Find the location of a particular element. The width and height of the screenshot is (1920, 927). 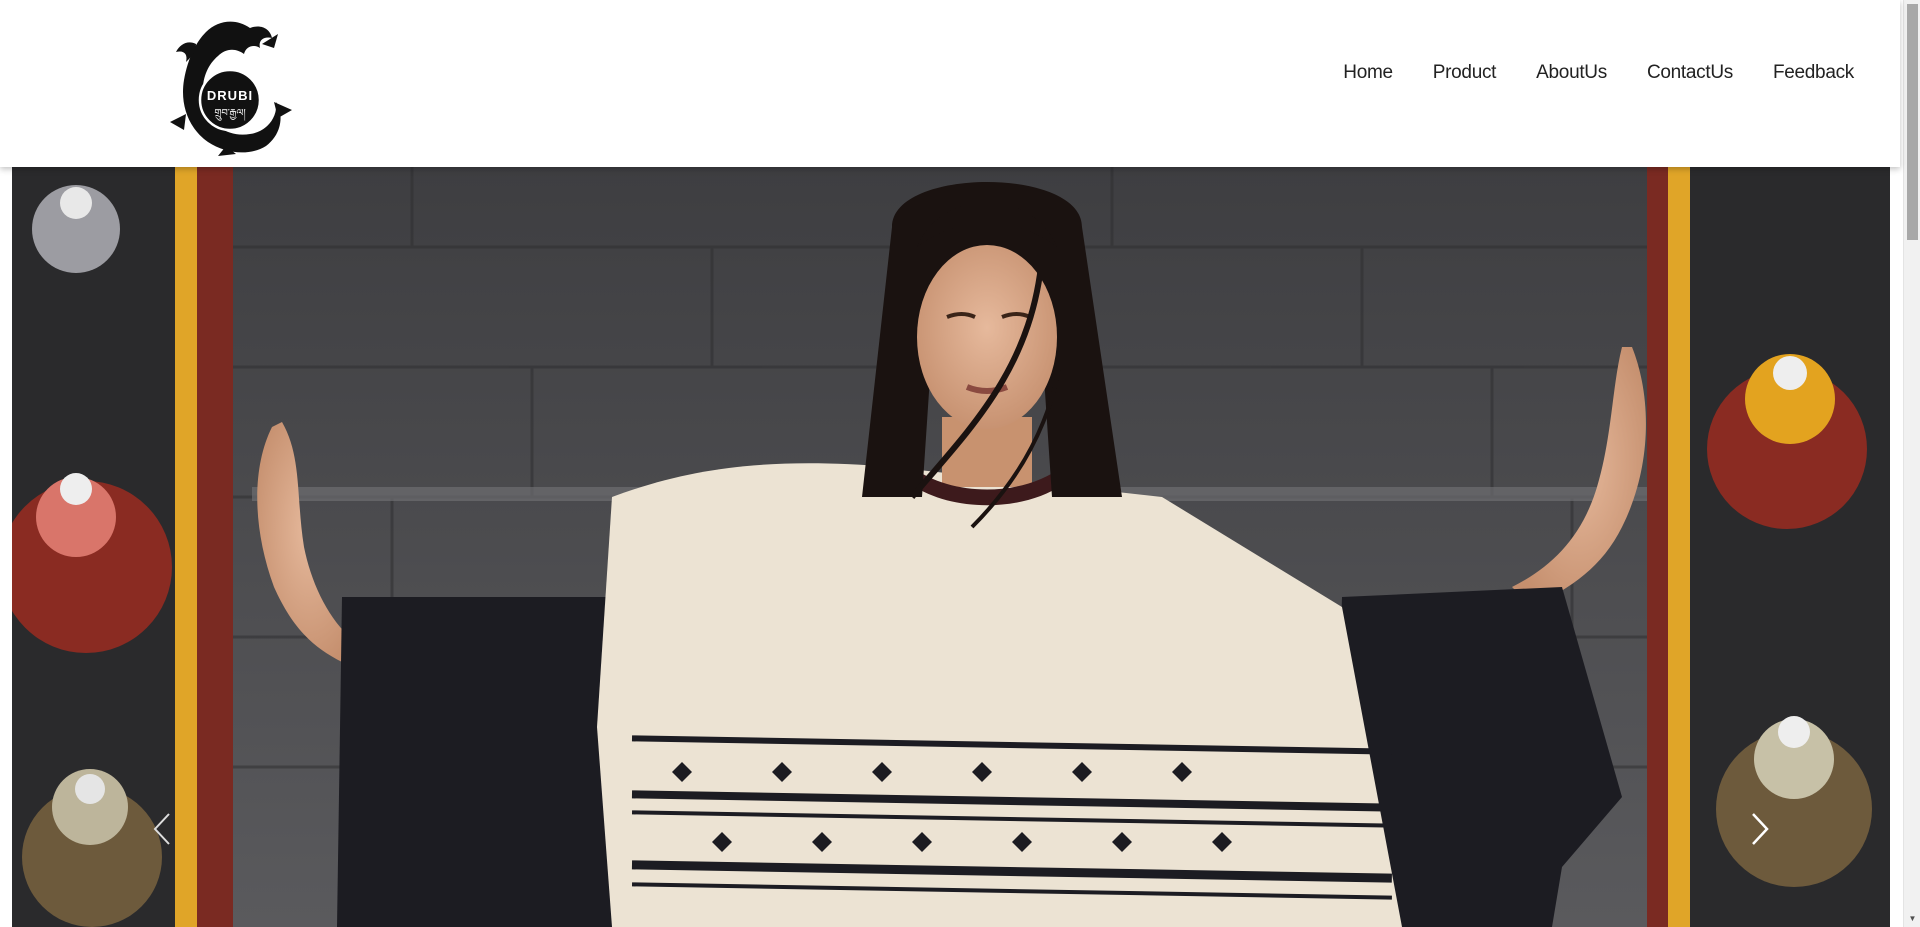

nav-item-home: Home is located at coordinates (1367, 73).